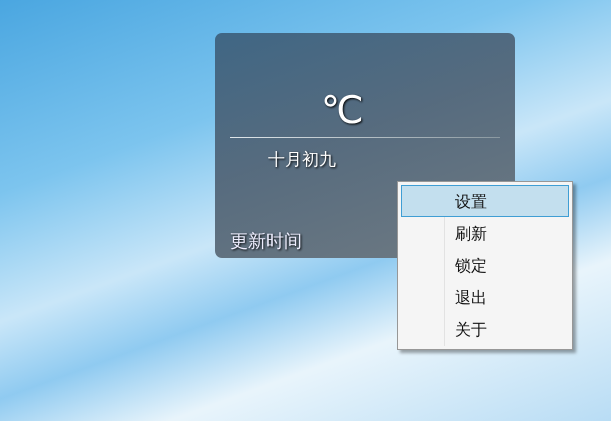 This screenshot has height=421, width=611. Describe the element at coordinates (485, 265) in the screenshot. I see `menu-item: 锁定` at that location.